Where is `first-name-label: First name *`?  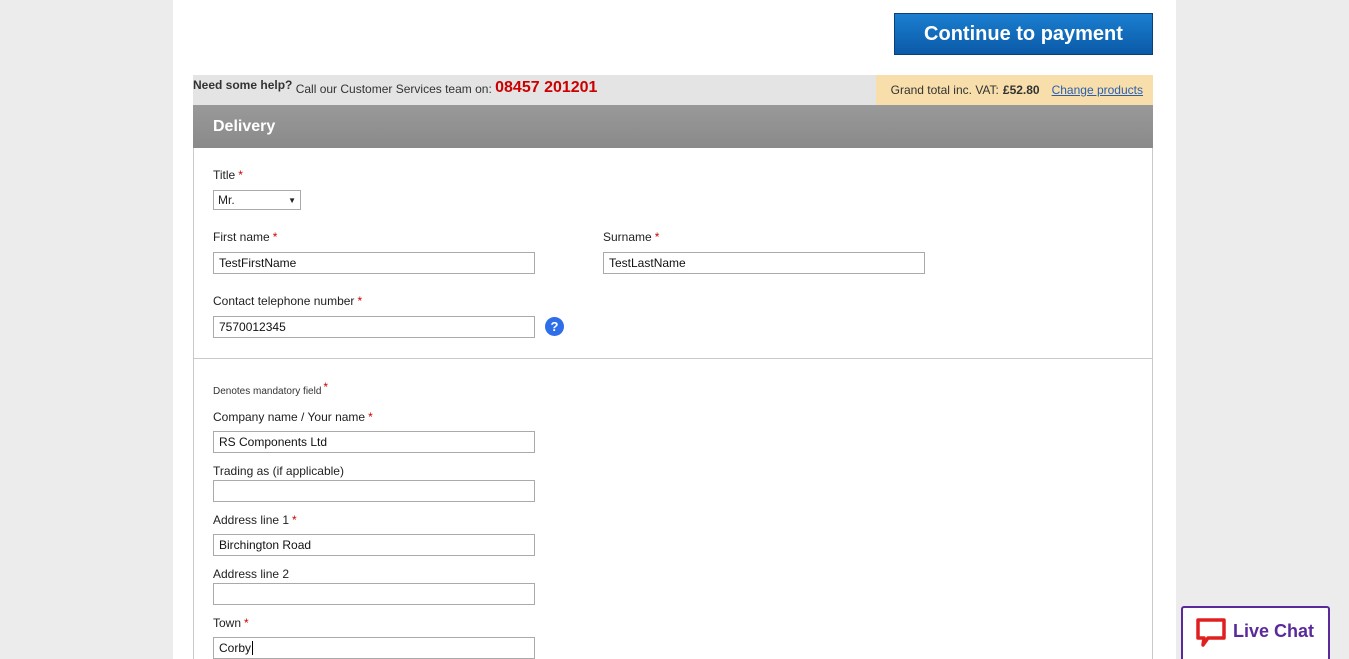
first-name-label: First name * is located at coordinates (245, 237).